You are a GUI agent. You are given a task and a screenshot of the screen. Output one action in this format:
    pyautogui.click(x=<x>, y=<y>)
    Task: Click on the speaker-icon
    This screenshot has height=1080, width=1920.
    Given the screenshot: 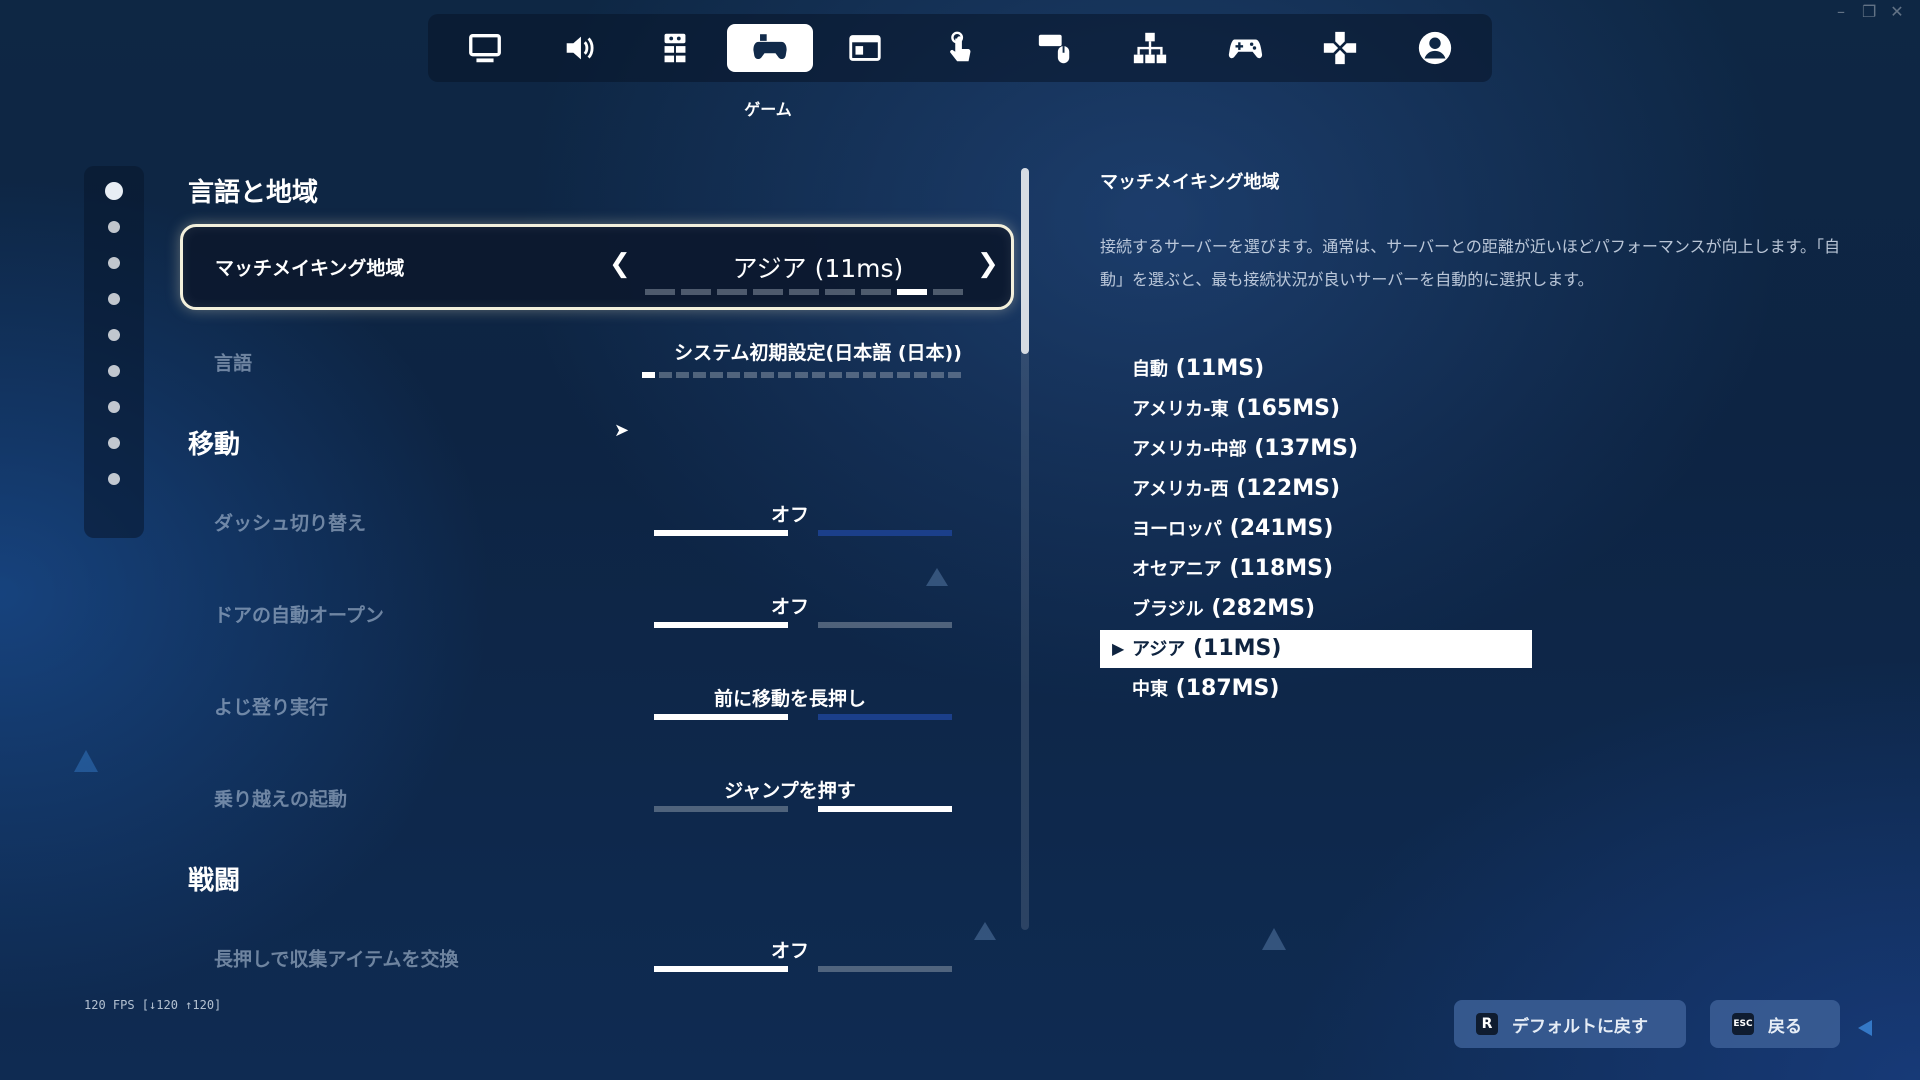 What is the action you would take?
    pyautogui.click(x=580, y=48)
    